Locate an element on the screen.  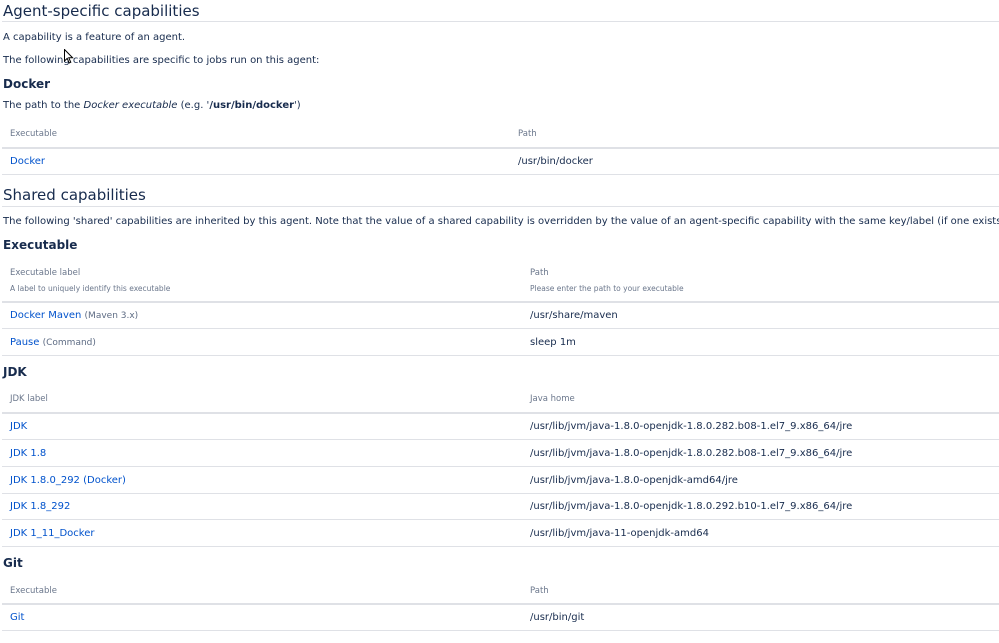
path-hint: Please enter the path to your executable is located at coordinates (607, 288).